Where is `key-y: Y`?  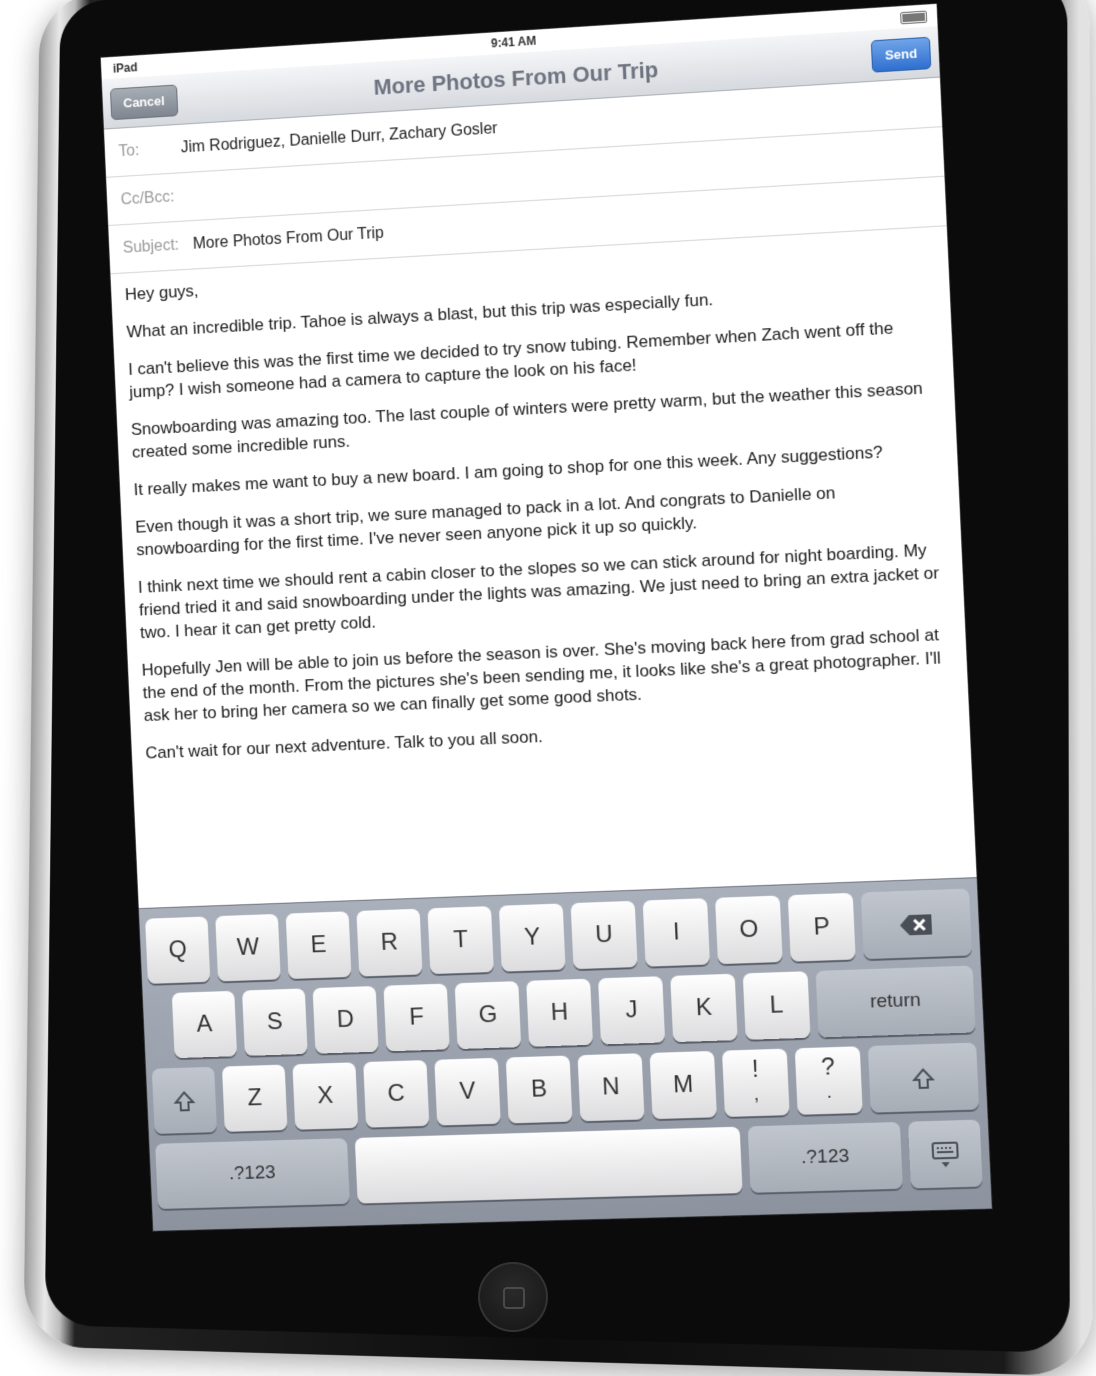
key-y: Y is located at coordinates (532, 937).